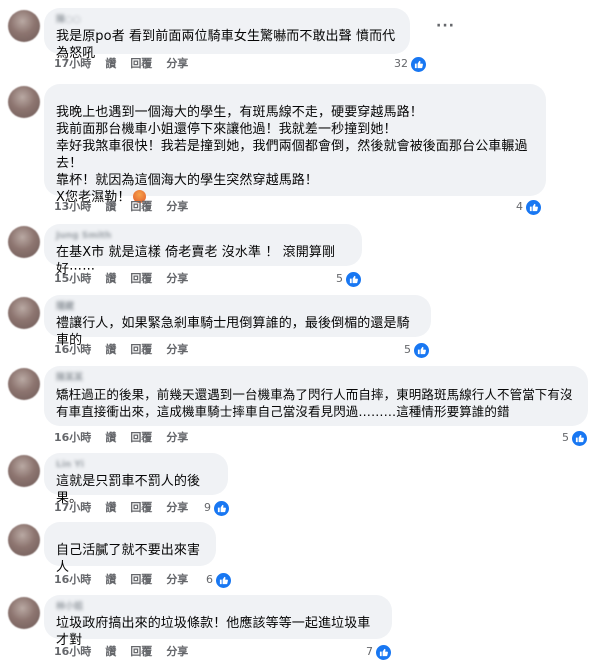  What do you see at coordinates (218, 607) in the screenshot?
I see `comment-author: 林小姐` at bounding box center [218, 607].